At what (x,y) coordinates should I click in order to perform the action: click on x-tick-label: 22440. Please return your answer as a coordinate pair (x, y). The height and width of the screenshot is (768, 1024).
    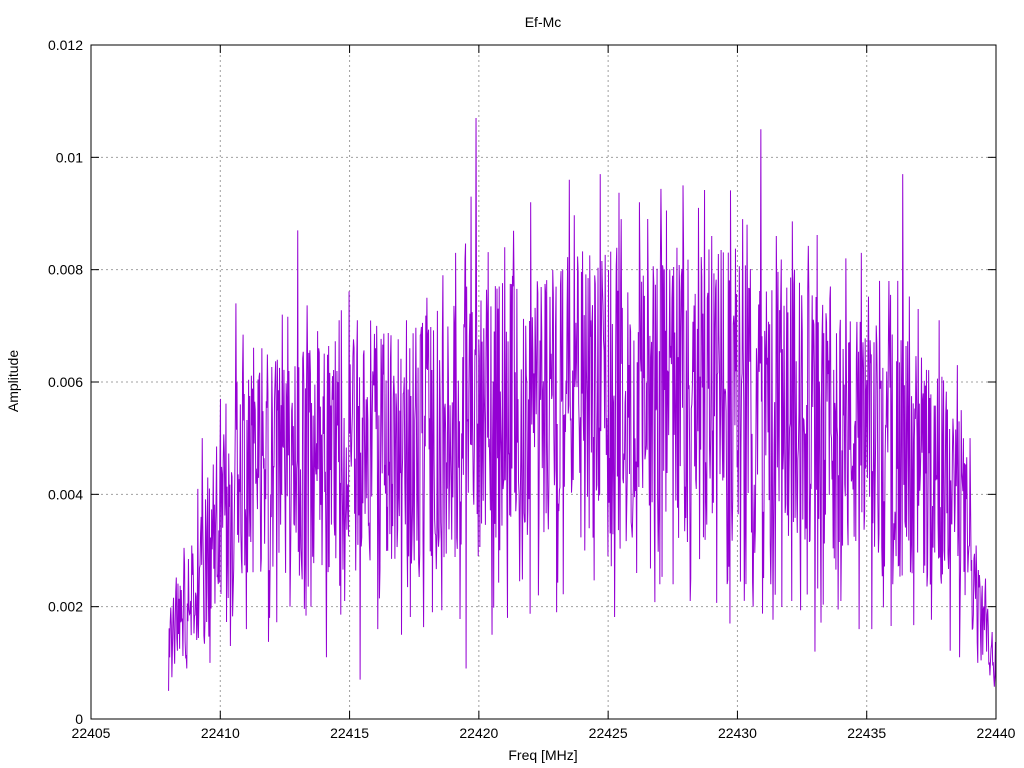
    Looking at the image, I should click on (996, 733).